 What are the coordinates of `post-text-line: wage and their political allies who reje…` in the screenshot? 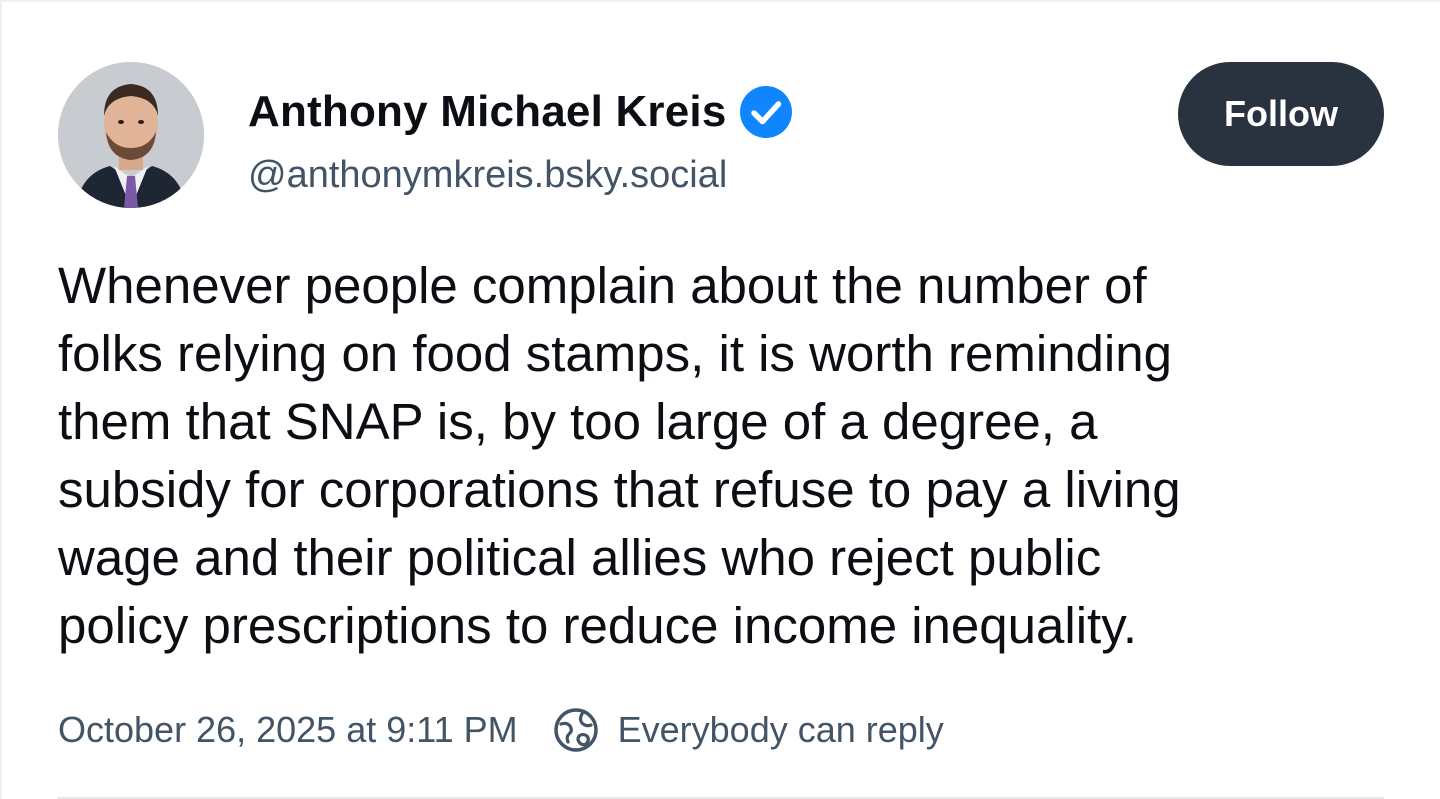 It's located at (580, 557).